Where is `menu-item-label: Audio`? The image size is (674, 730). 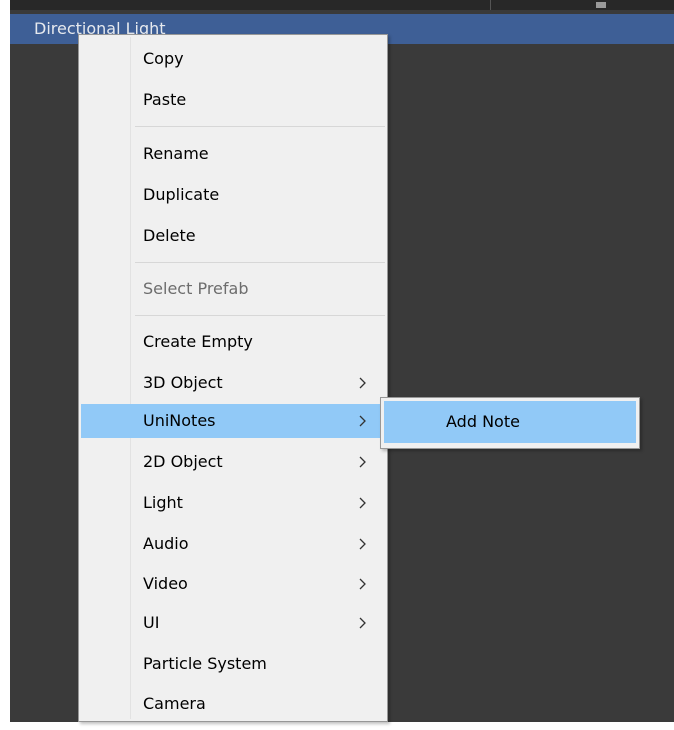
menu-item-label: Audio is located at coordinates (166, 543).